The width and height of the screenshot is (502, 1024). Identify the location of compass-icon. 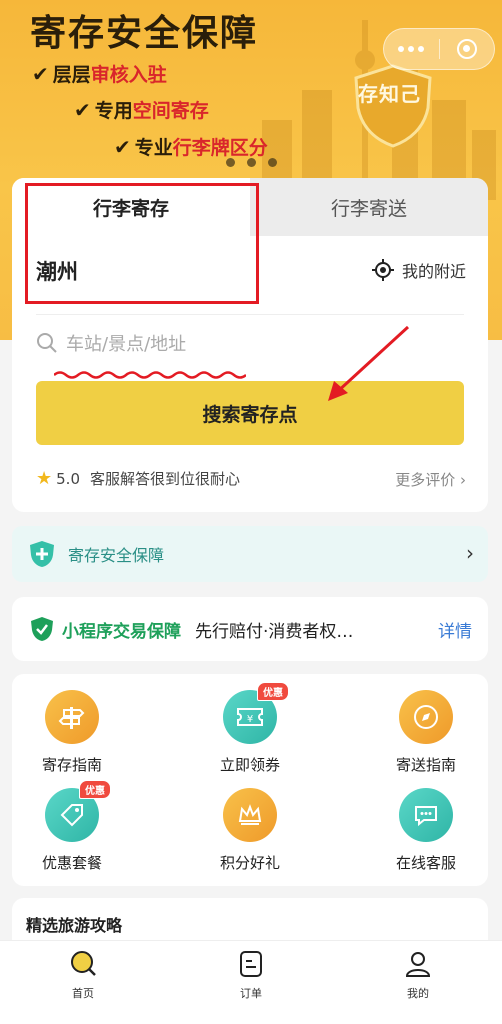
(426, 717).